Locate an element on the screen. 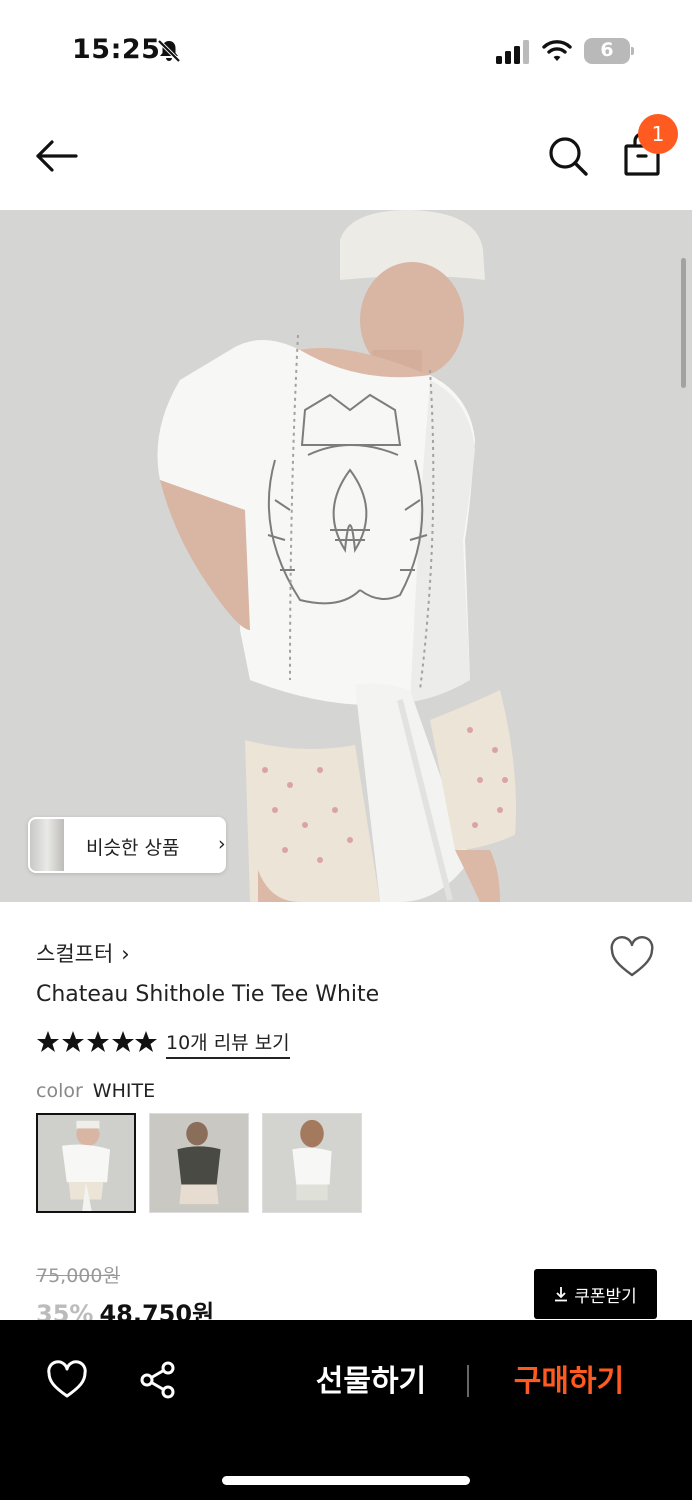 Image resolution: width=692 pixels, height=1500 pixels. similar-products-label: 비슷한 상품 is located at coordinates (133, 848).